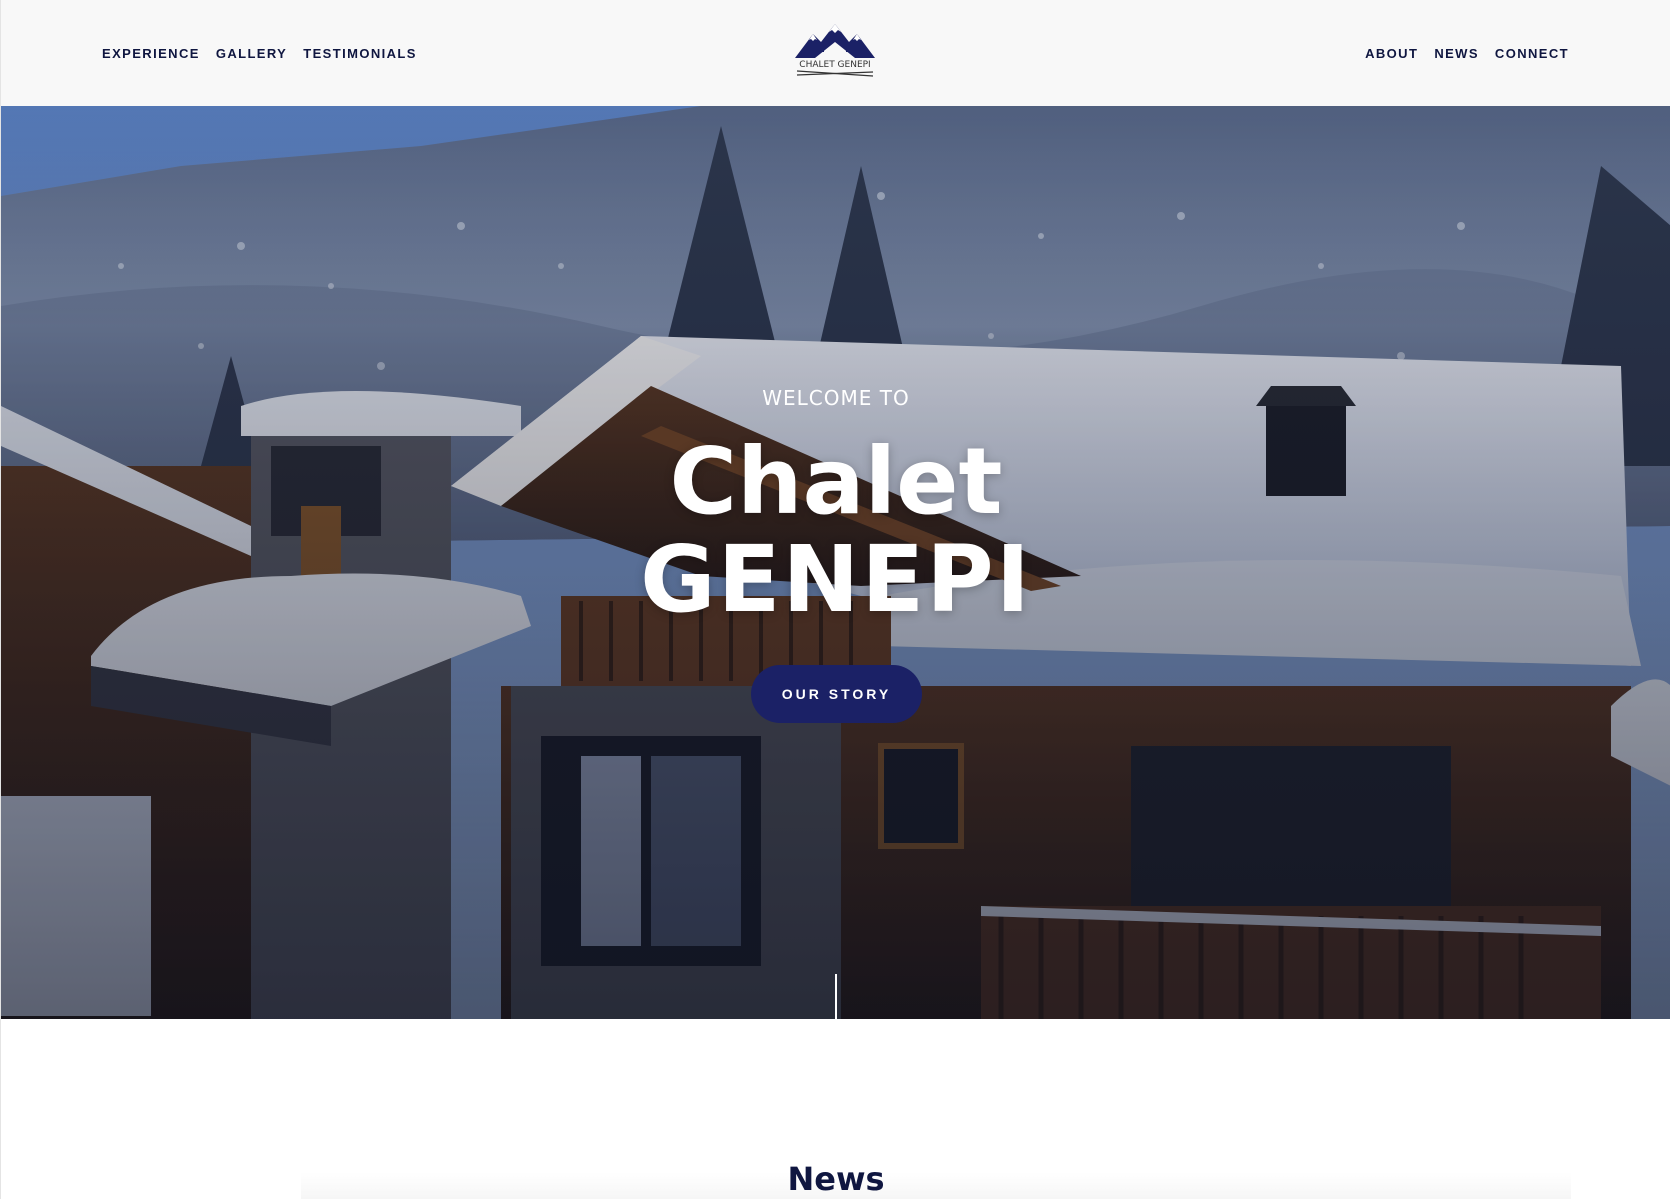 The width and height of the screenshot is (1670, 1199). I want to click on hero-title-chalet: Chalet, so click(836, 481).